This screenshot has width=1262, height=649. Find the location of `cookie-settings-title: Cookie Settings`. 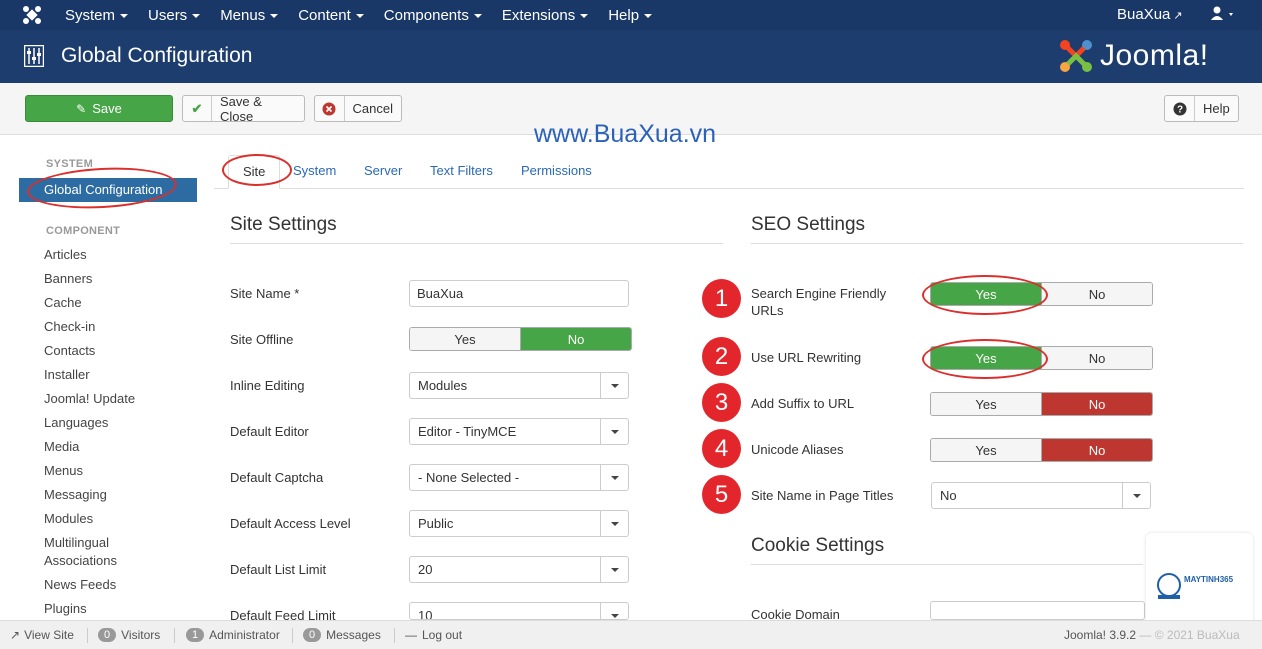

cookie-settings-title: Cookie Settings is located at coordinates (818, 545).